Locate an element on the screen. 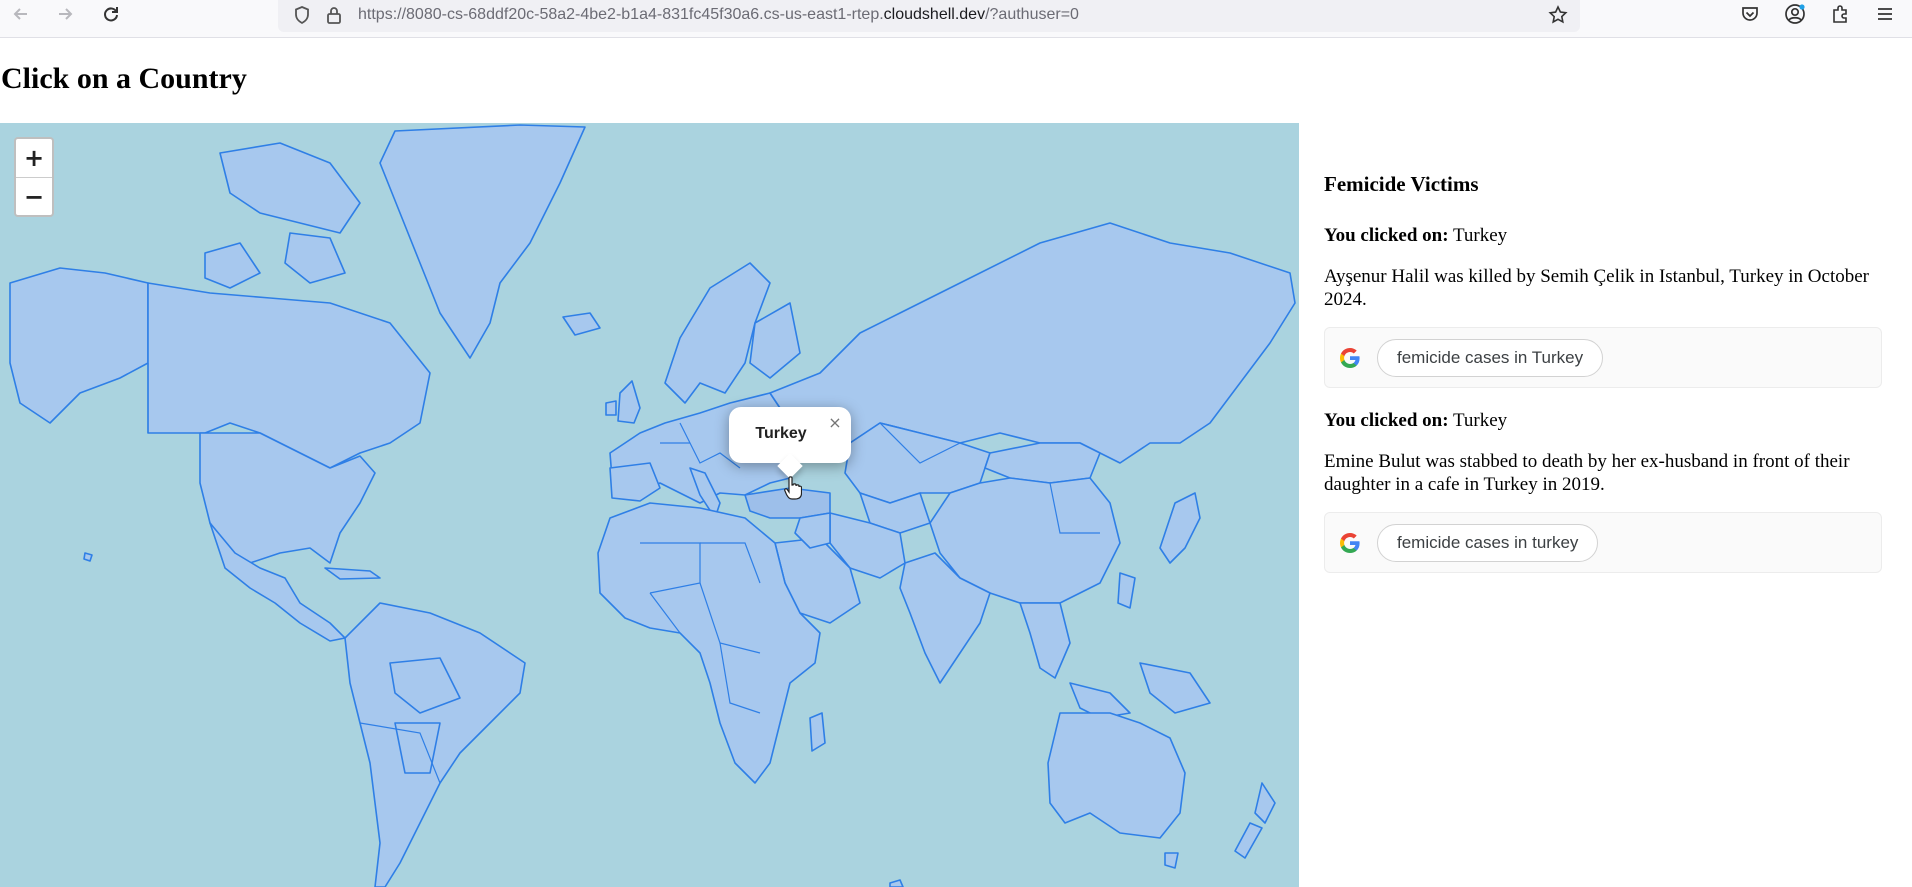 The height and width of the screenshot is (887, 1912). forward-arrow-icon is located at coordinates (65, 14).